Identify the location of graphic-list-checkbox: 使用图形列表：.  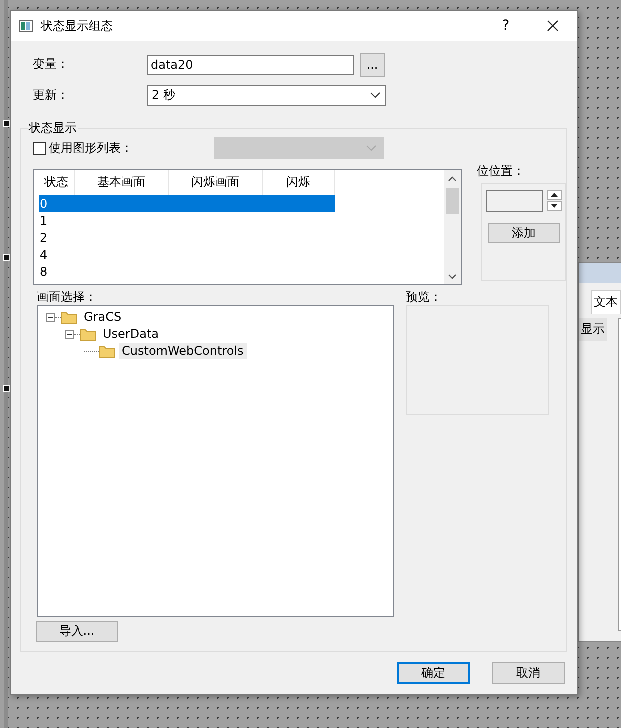
(123, 148).